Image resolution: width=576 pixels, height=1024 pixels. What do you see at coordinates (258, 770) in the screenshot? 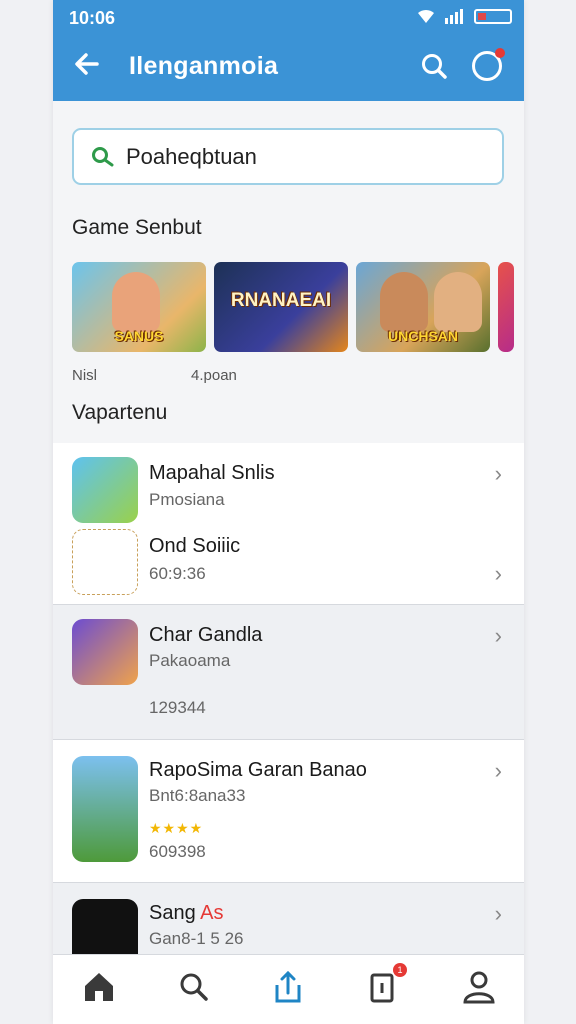
I see `item-name: RapoSima Garan Banao` at bounding box center [258, 770].